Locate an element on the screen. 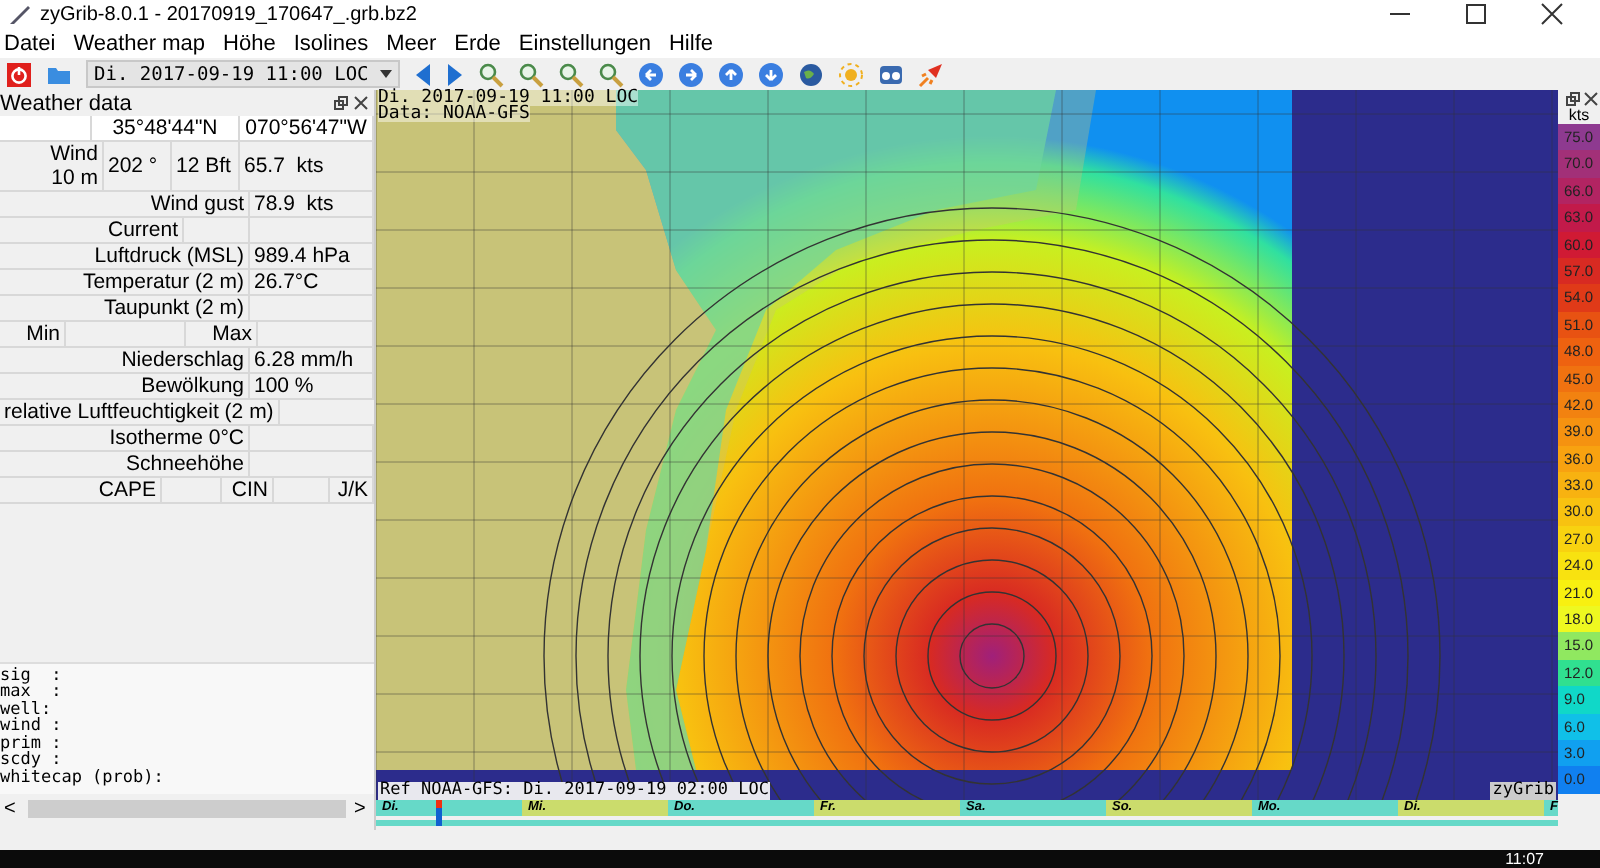 Image resolution: width=1600 pixels, height=868 pixels. menu-item: Hilfe is located at coordinates (690, 43).